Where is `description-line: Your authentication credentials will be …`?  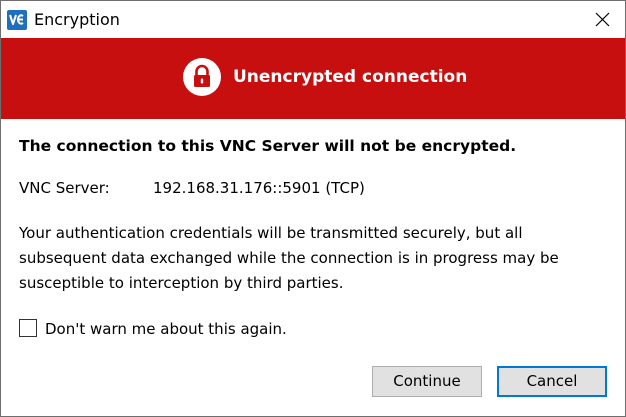 description-line: Your authentication credentials will be … is located at coordinates (271, 233).